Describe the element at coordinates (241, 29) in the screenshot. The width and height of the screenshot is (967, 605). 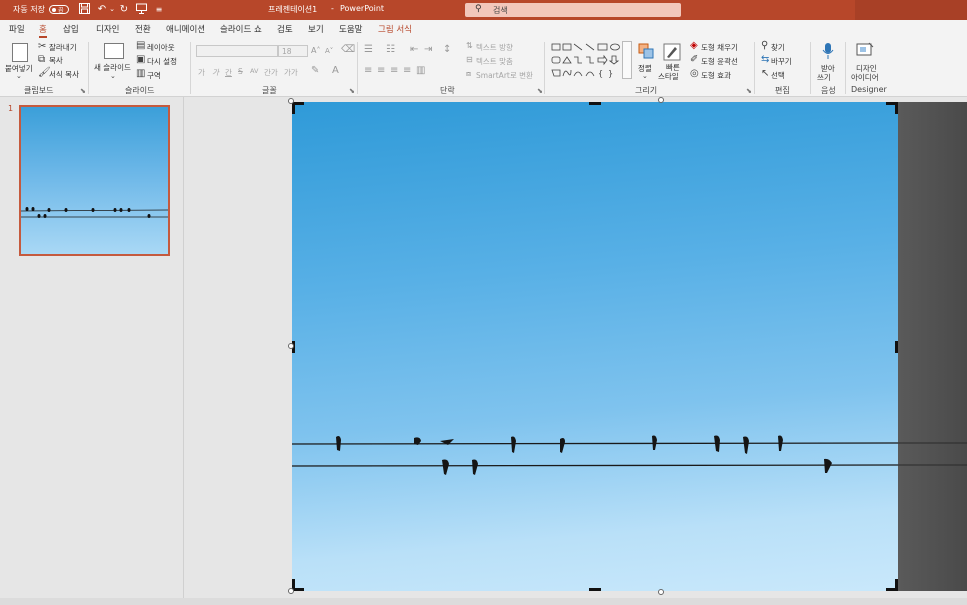
I see `tab-slideshow: 슬라이드 쇼` at that location.